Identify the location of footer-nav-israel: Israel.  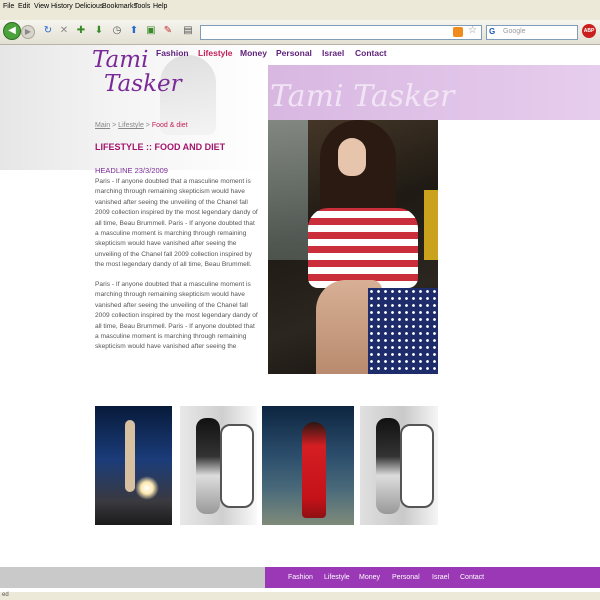
(440, 577).